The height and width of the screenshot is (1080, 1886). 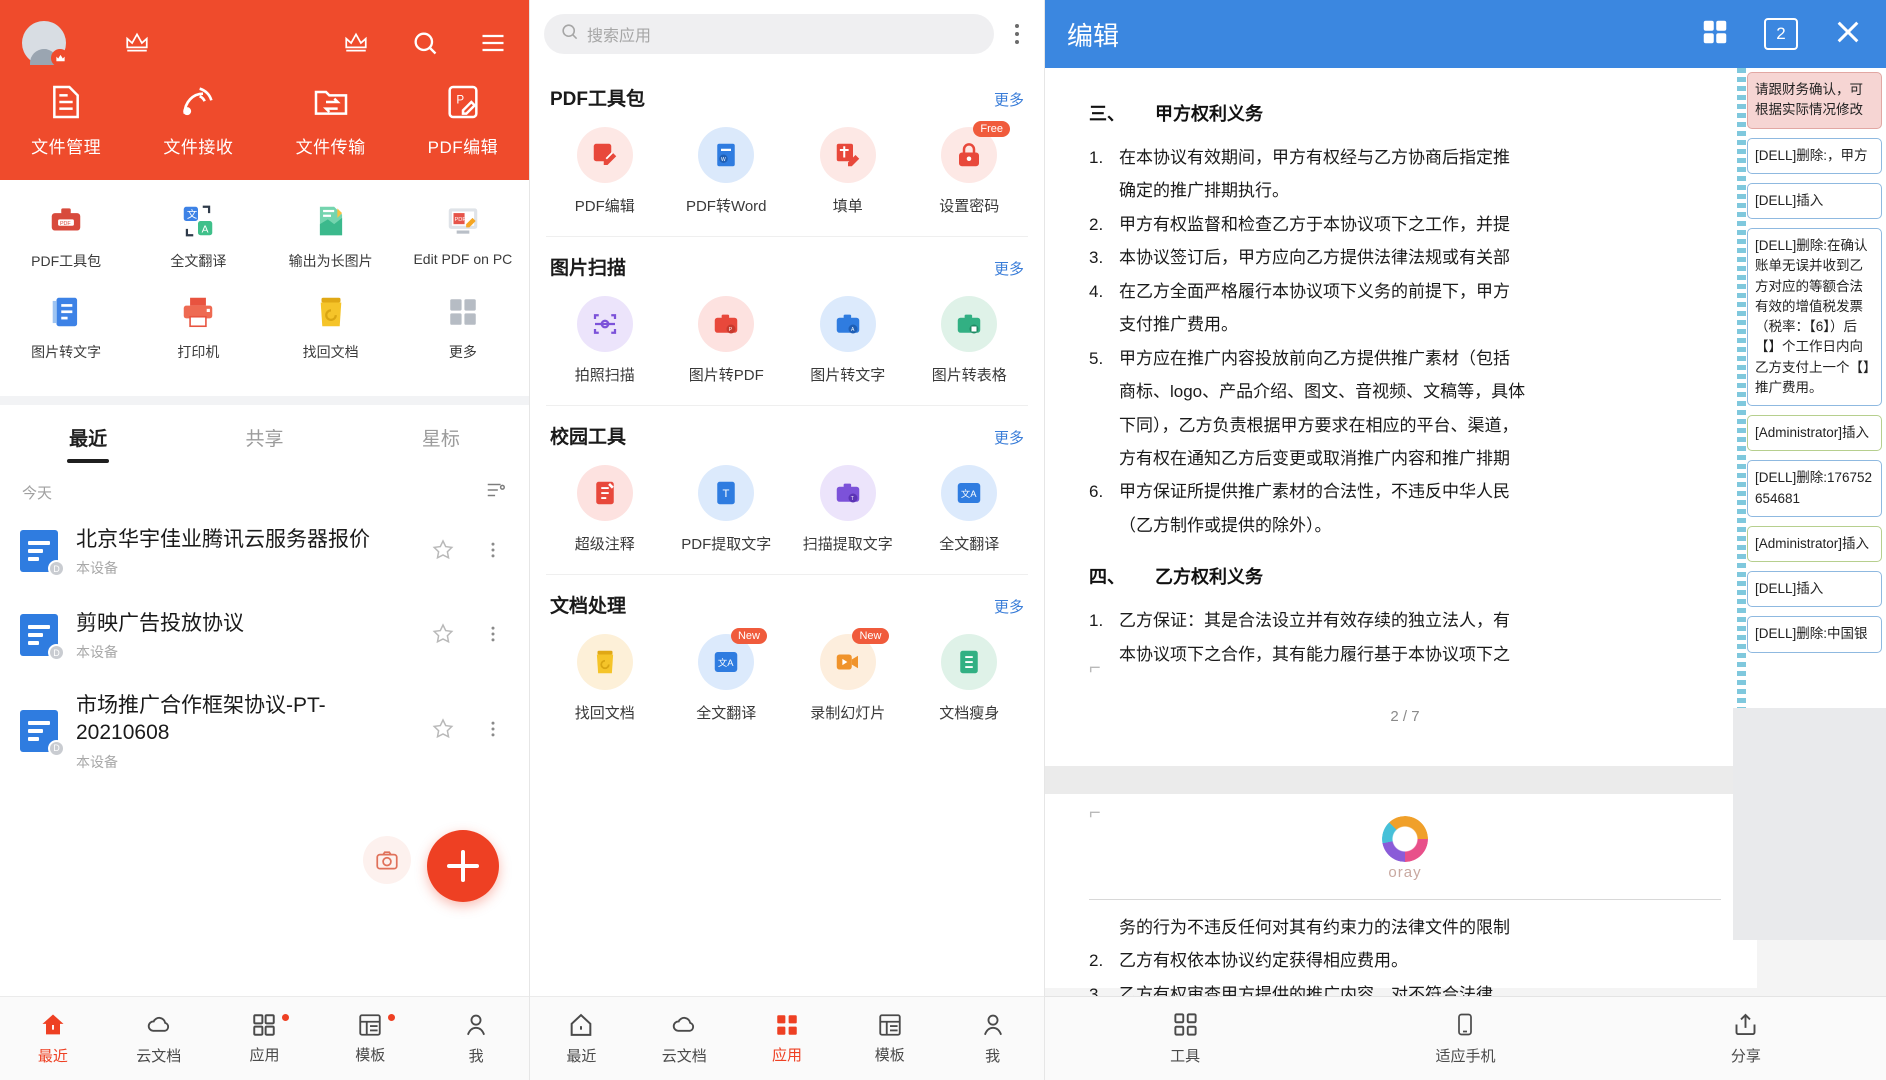 I want to click on file-location: 本设备, so click(x=97, y=568).